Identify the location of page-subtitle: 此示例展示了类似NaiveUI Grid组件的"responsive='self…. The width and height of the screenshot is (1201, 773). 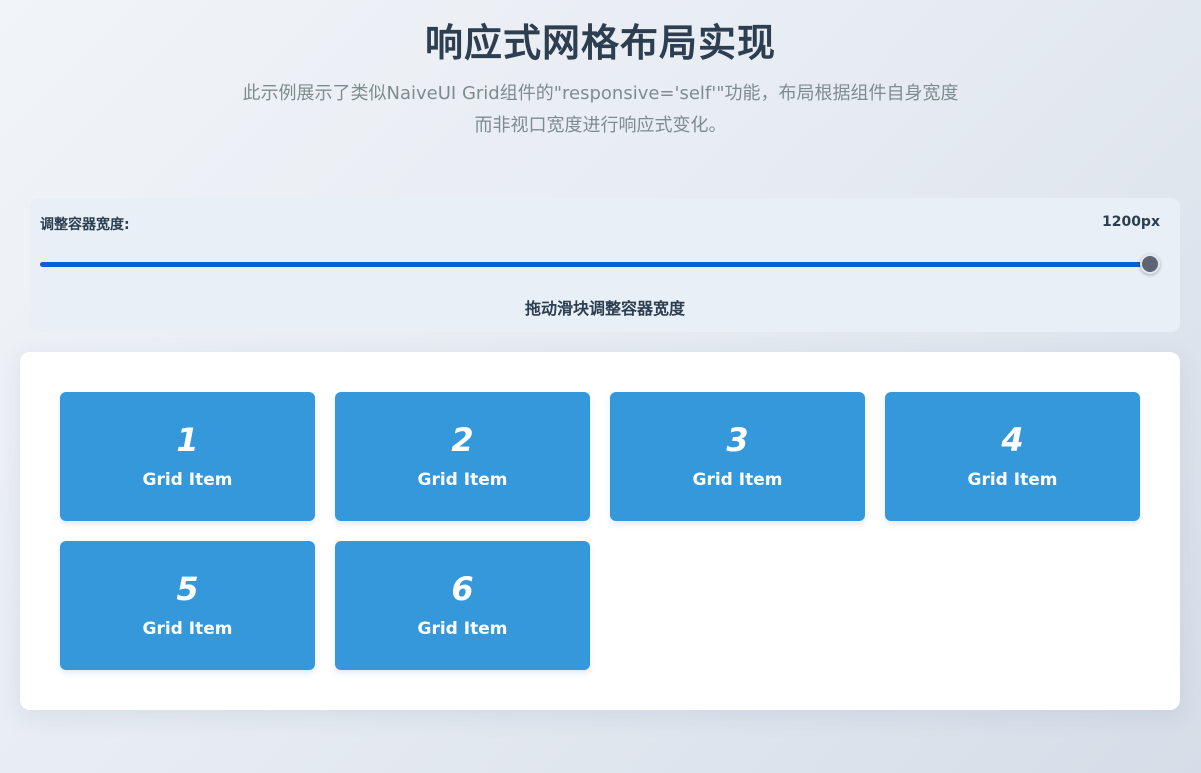
(600, 109).